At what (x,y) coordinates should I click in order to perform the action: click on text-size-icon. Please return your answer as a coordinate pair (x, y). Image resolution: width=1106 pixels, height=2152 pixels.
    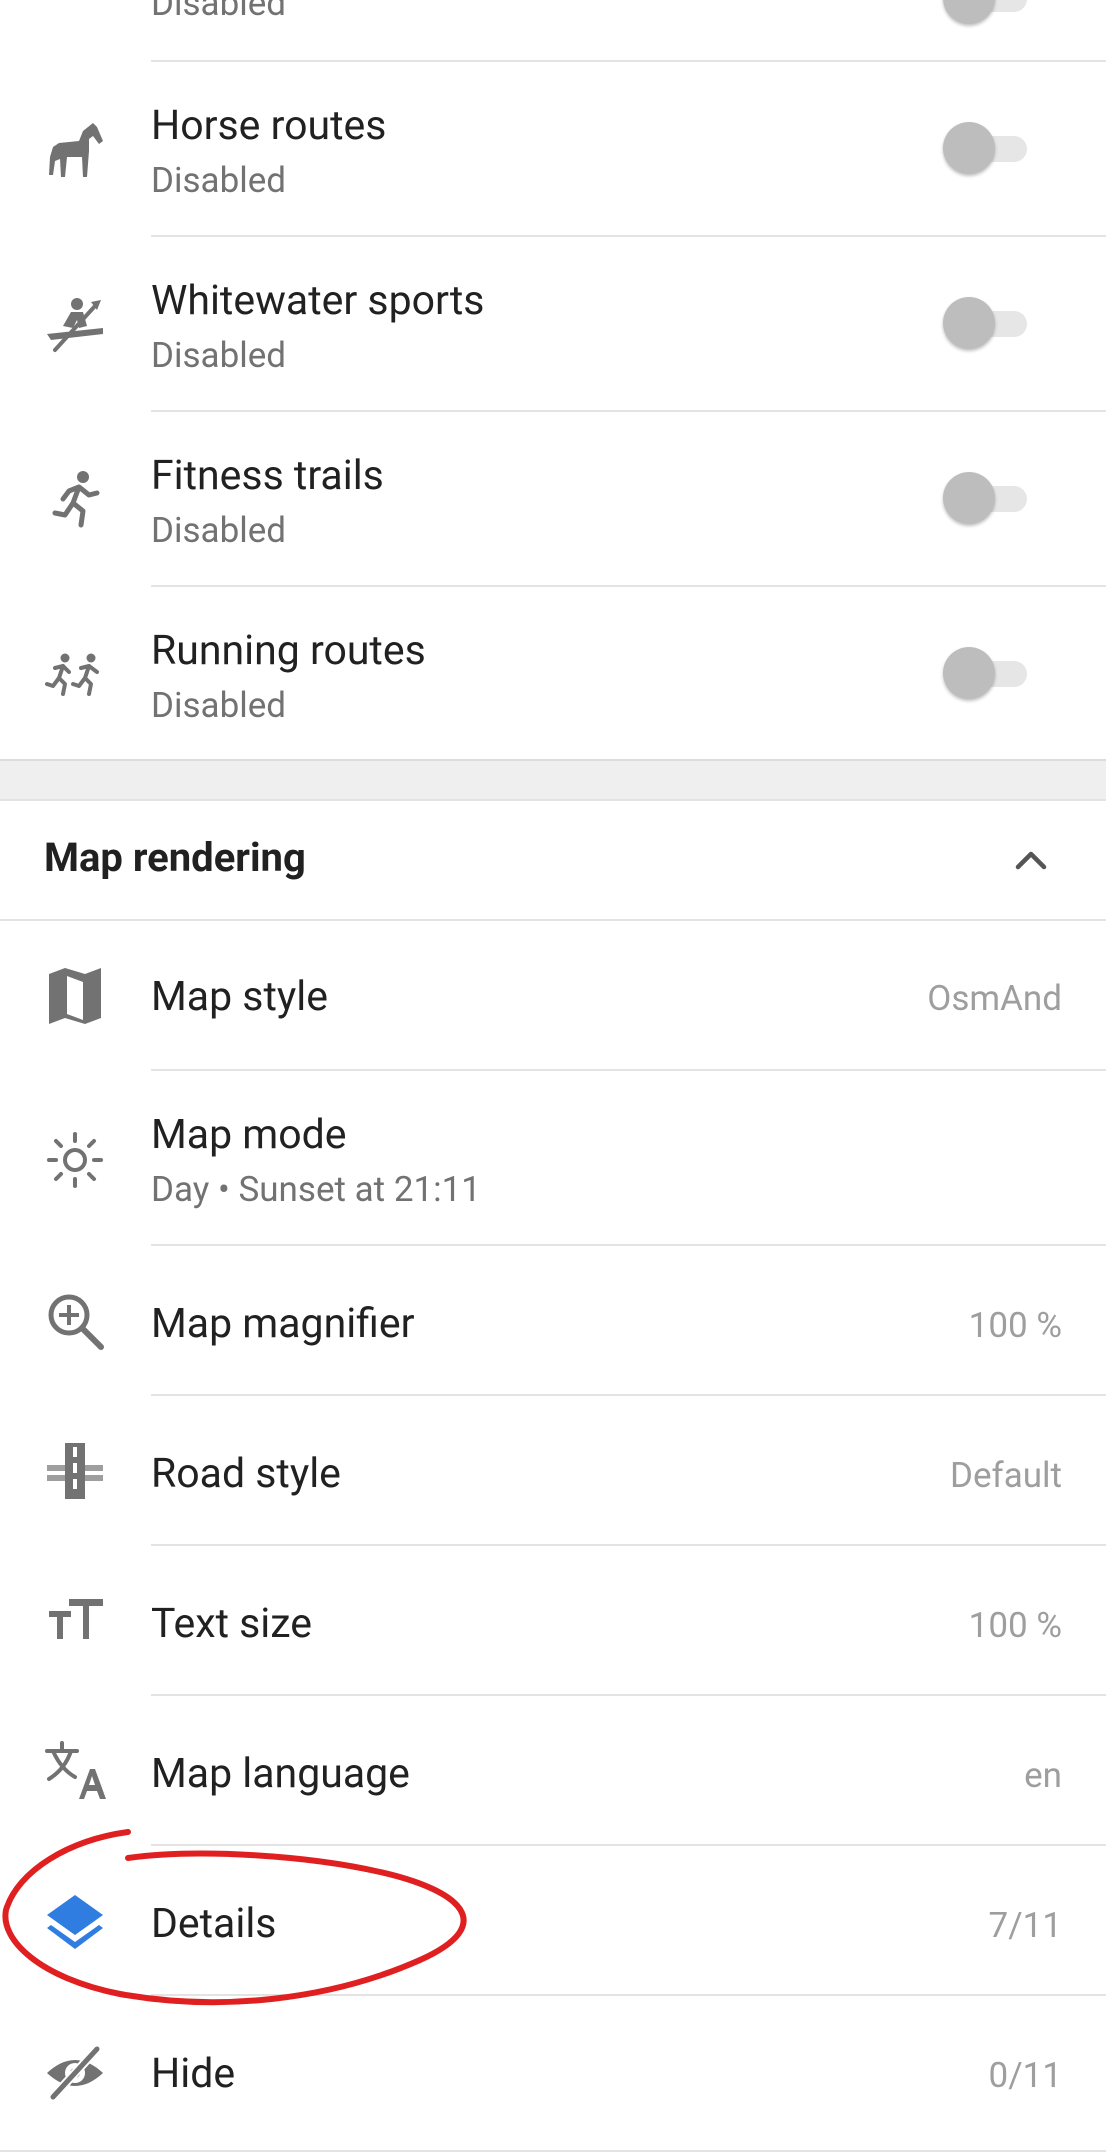
    Looking at the image, I should click on (75, 1621).